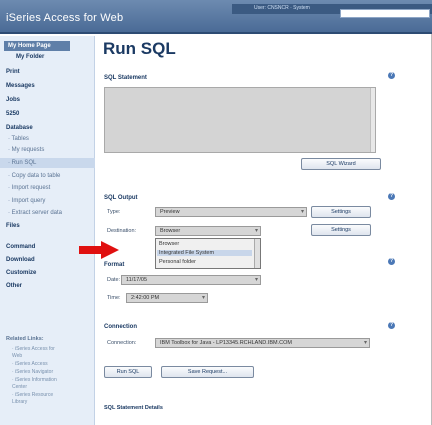 This screenshot has height=425, width=432. What do you see at coordinates (385, 13) in the screenshot?
I see `user-info-box` at bounding box center [385, 13].